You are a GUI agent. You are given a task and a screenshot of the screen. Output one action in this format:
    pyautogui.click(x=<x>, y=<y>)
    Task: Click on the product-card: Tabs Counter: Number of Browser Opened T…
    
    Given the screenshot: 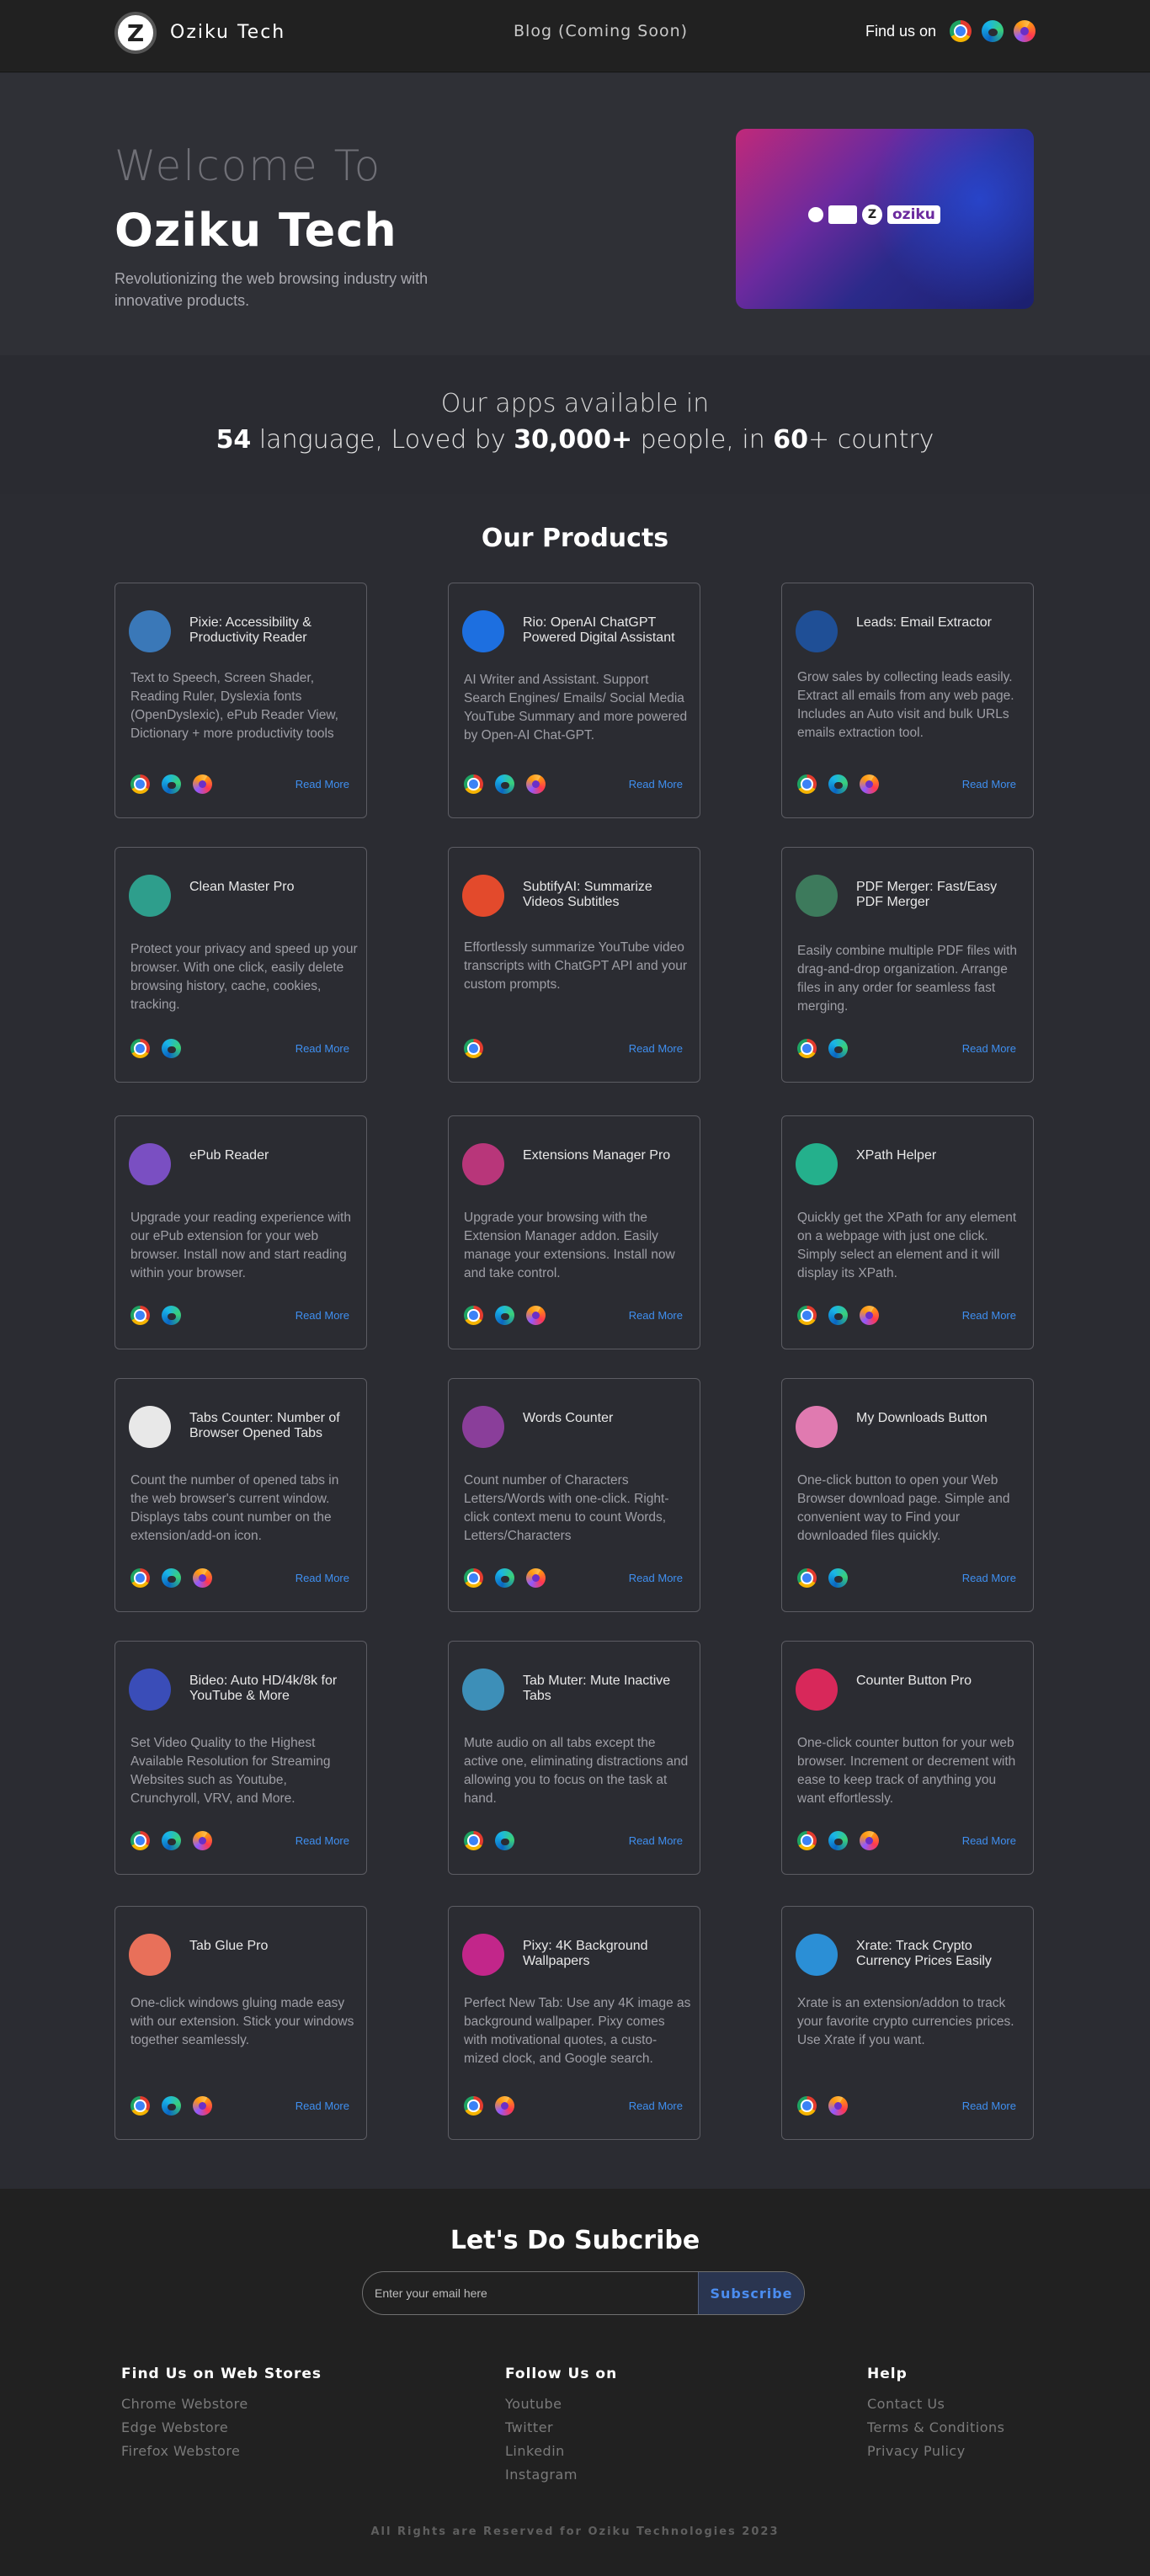 What is the action you would take?
    pyautogui.click(x=240, y=1495)
    